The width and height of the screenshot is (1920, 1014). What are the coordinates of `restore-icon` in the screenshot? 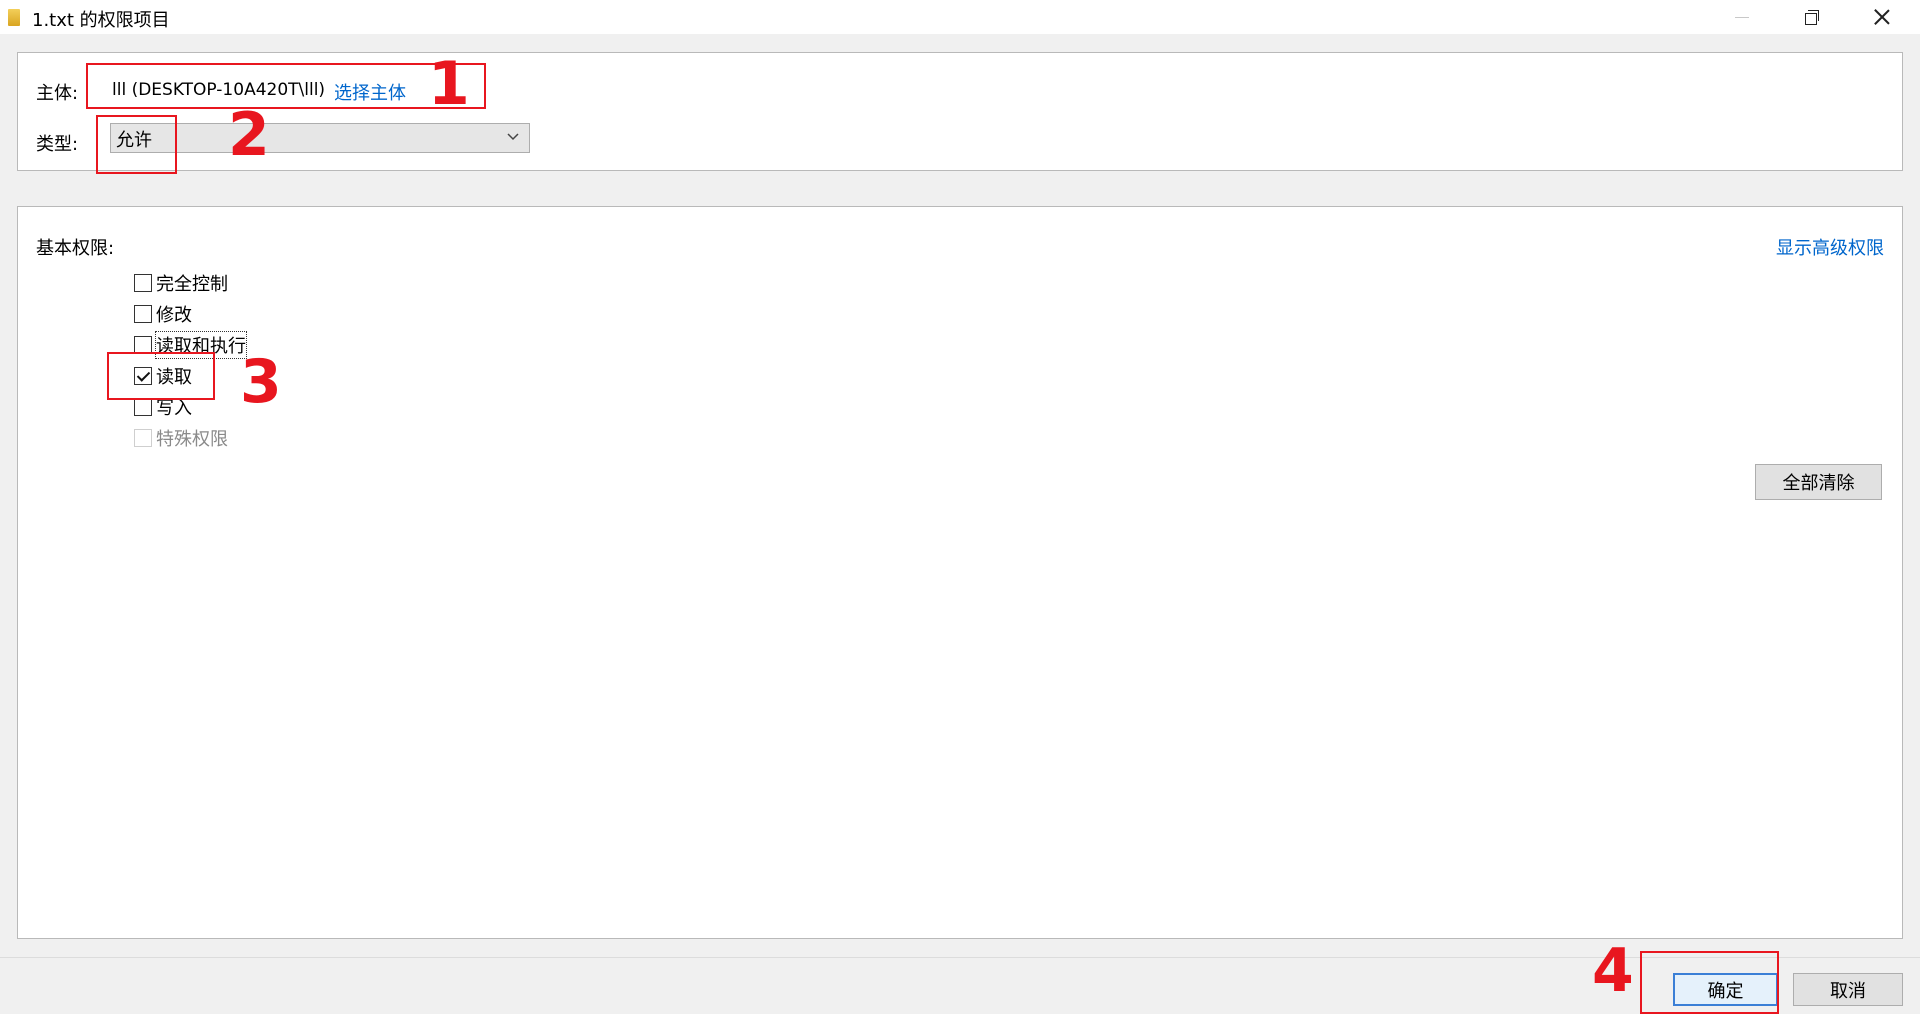 It's located at (1812, 17).